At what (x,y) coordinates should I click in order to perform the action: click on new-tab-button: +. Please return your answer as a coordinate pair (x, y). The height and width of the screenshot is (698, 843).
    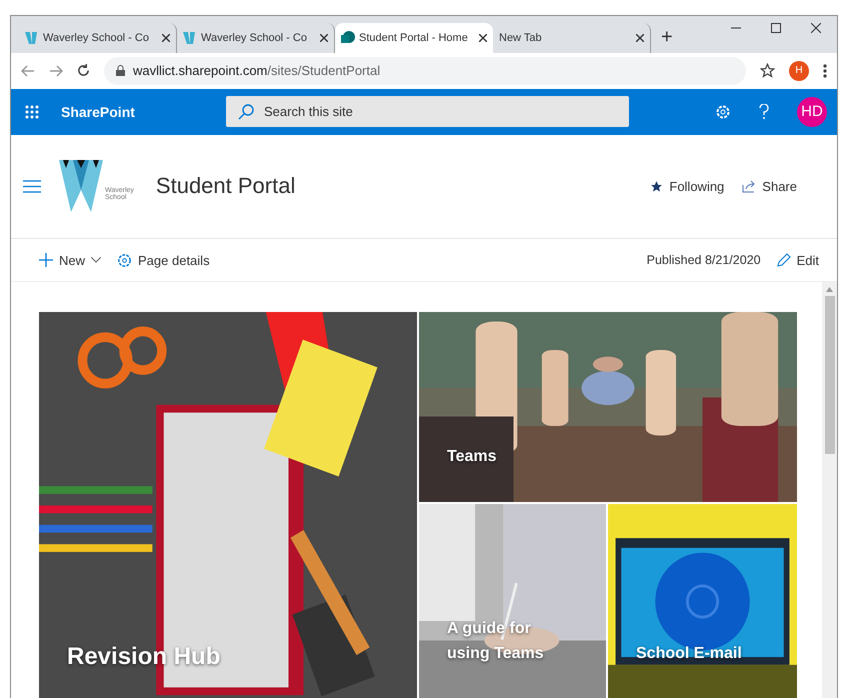
    Looking at the image, I should click on (667, 37).